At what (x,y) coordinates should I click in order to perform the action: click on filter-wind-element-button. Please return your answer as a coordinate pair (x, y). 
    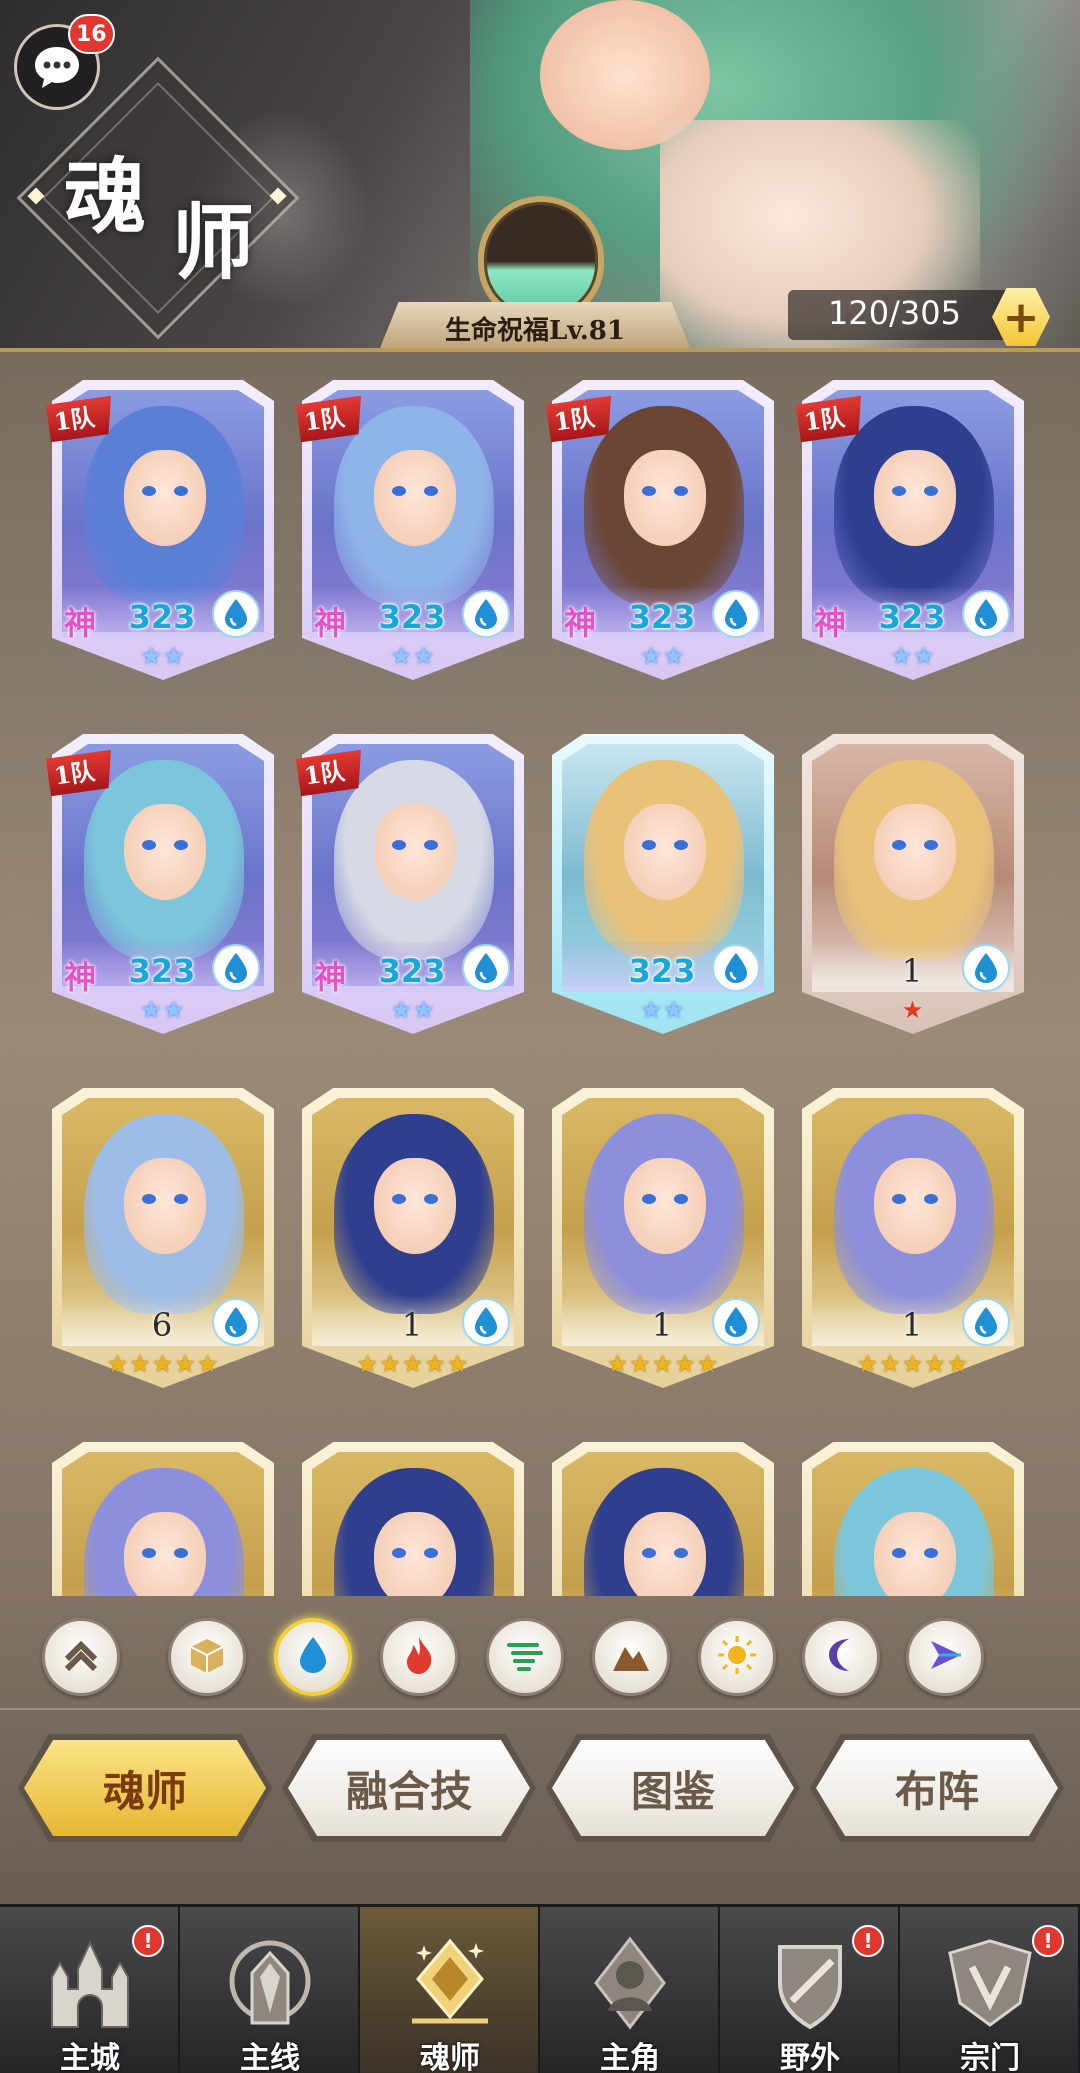
    Looking at the image, I should click on (525, 1657).